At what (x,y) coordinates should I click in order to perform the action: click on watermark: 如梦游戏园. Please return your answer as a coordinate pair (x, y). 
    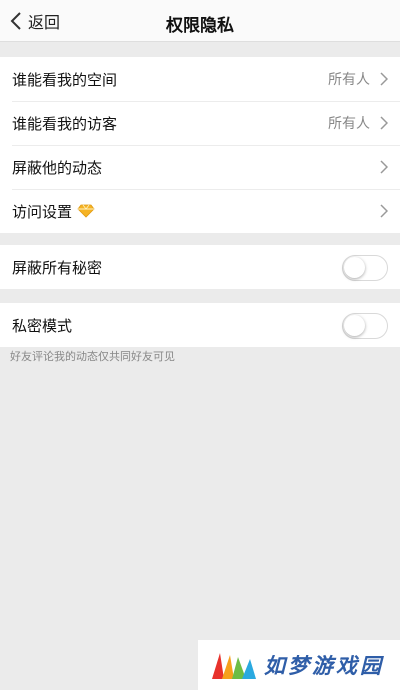
    Looking at the image, I should click on (299, 665).